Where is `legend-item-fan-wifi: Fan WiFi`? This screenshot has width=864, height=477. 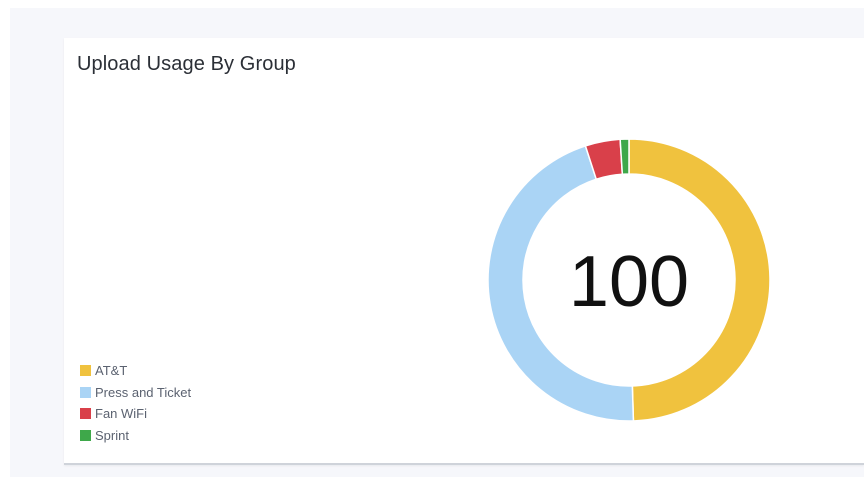 legend-item-fan-wifi: Fan WiFi is located at coordinates (135, 414).